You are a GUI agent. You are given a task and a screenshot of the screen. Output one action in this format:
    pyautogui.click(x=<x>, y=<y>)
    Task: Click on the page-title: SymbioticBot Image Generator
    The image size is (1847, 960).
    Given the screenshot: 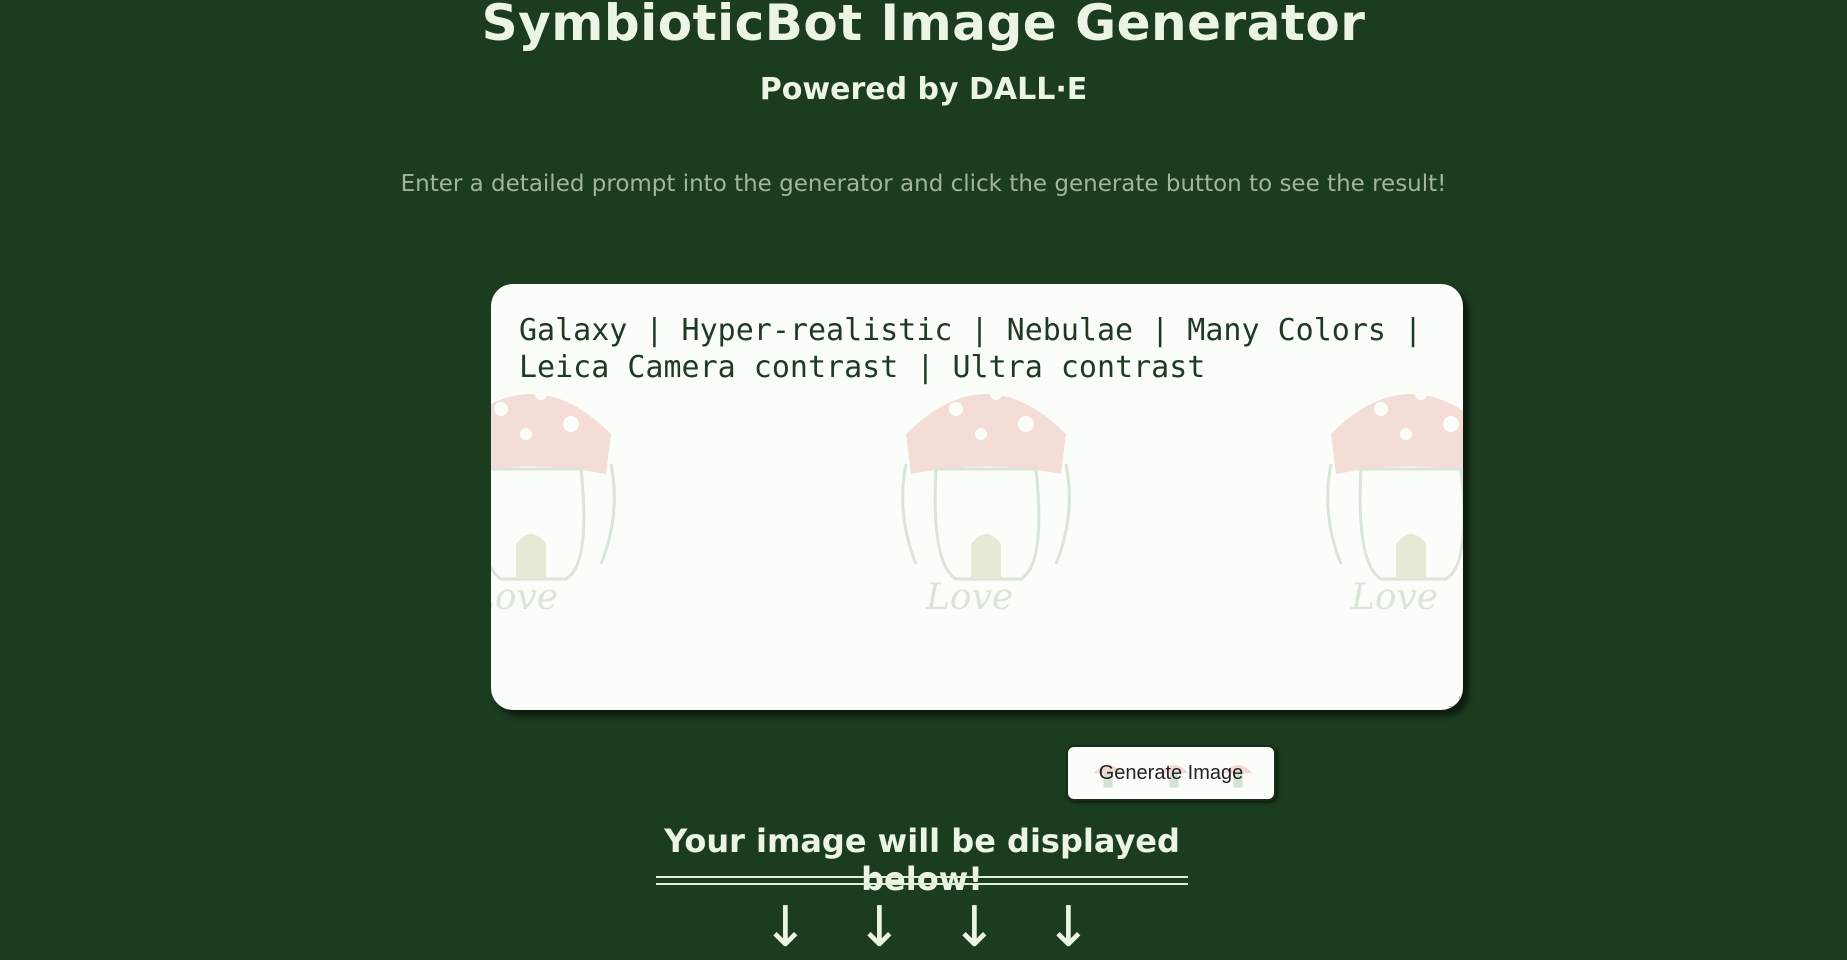 What is the action you would take?
    pyautogui.click(x=923, y=26)
    